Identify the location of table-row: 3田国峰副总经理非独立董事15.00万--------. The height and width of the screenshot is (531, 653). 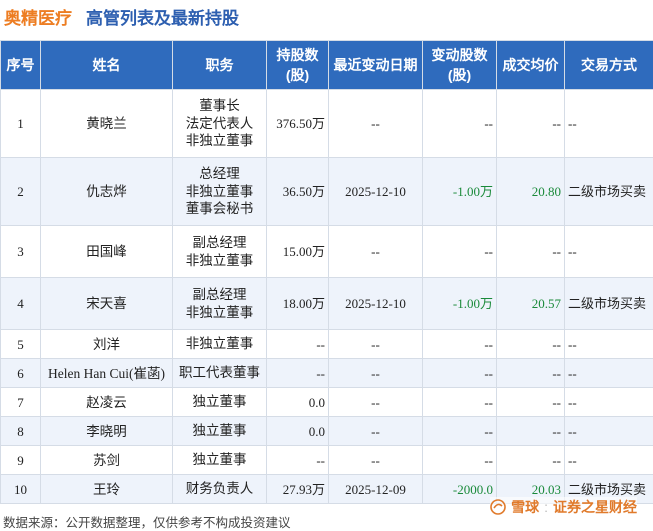
(327, 252).